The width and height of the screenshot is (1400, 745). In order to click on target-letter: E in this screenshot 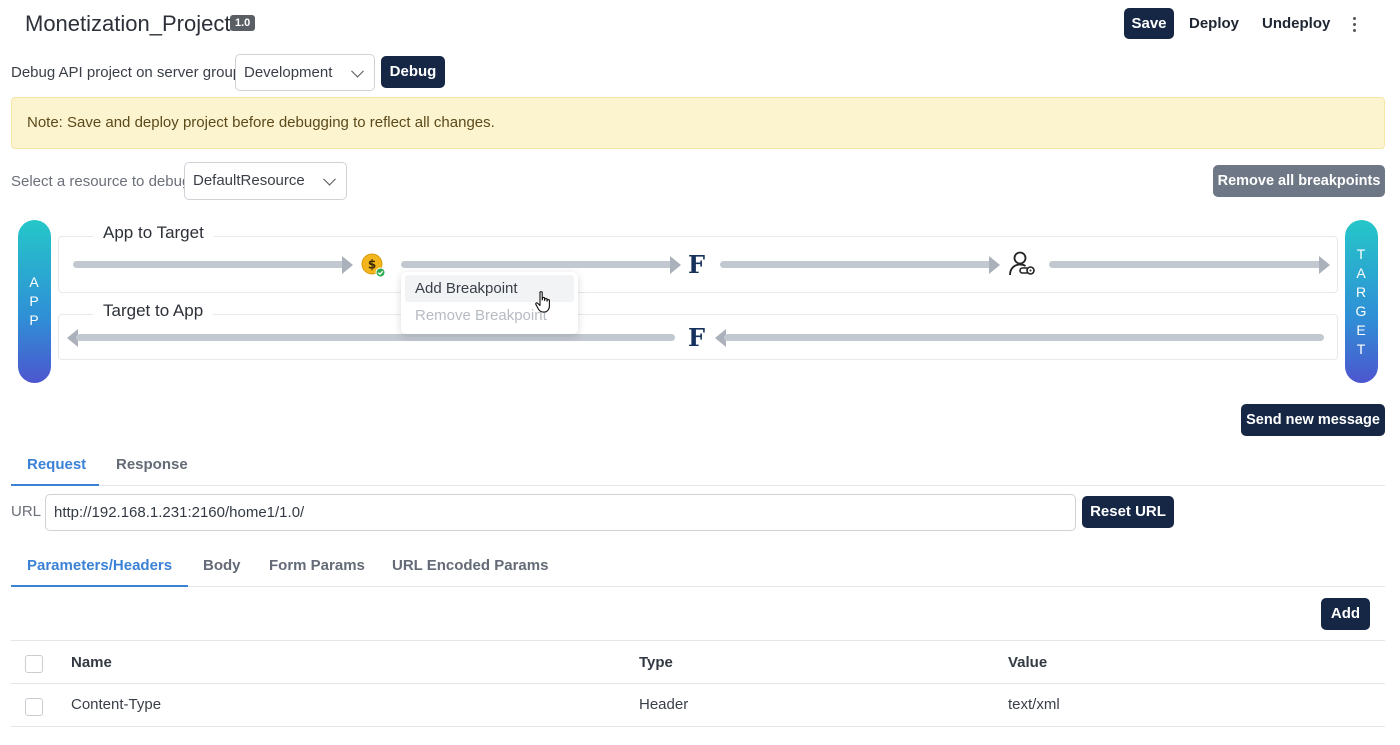, I will do `click(1361, 329)`.